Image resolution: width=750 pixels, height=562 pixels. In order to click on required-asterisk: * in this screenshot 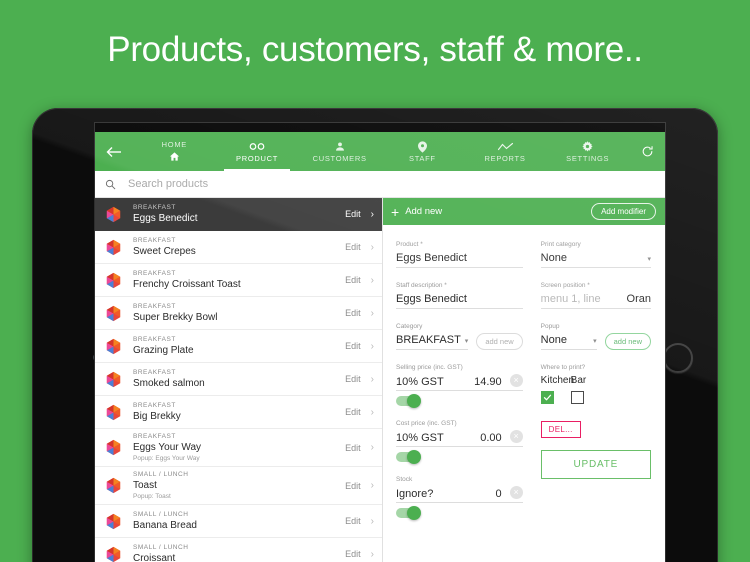, I will do `click(420, 244)`.